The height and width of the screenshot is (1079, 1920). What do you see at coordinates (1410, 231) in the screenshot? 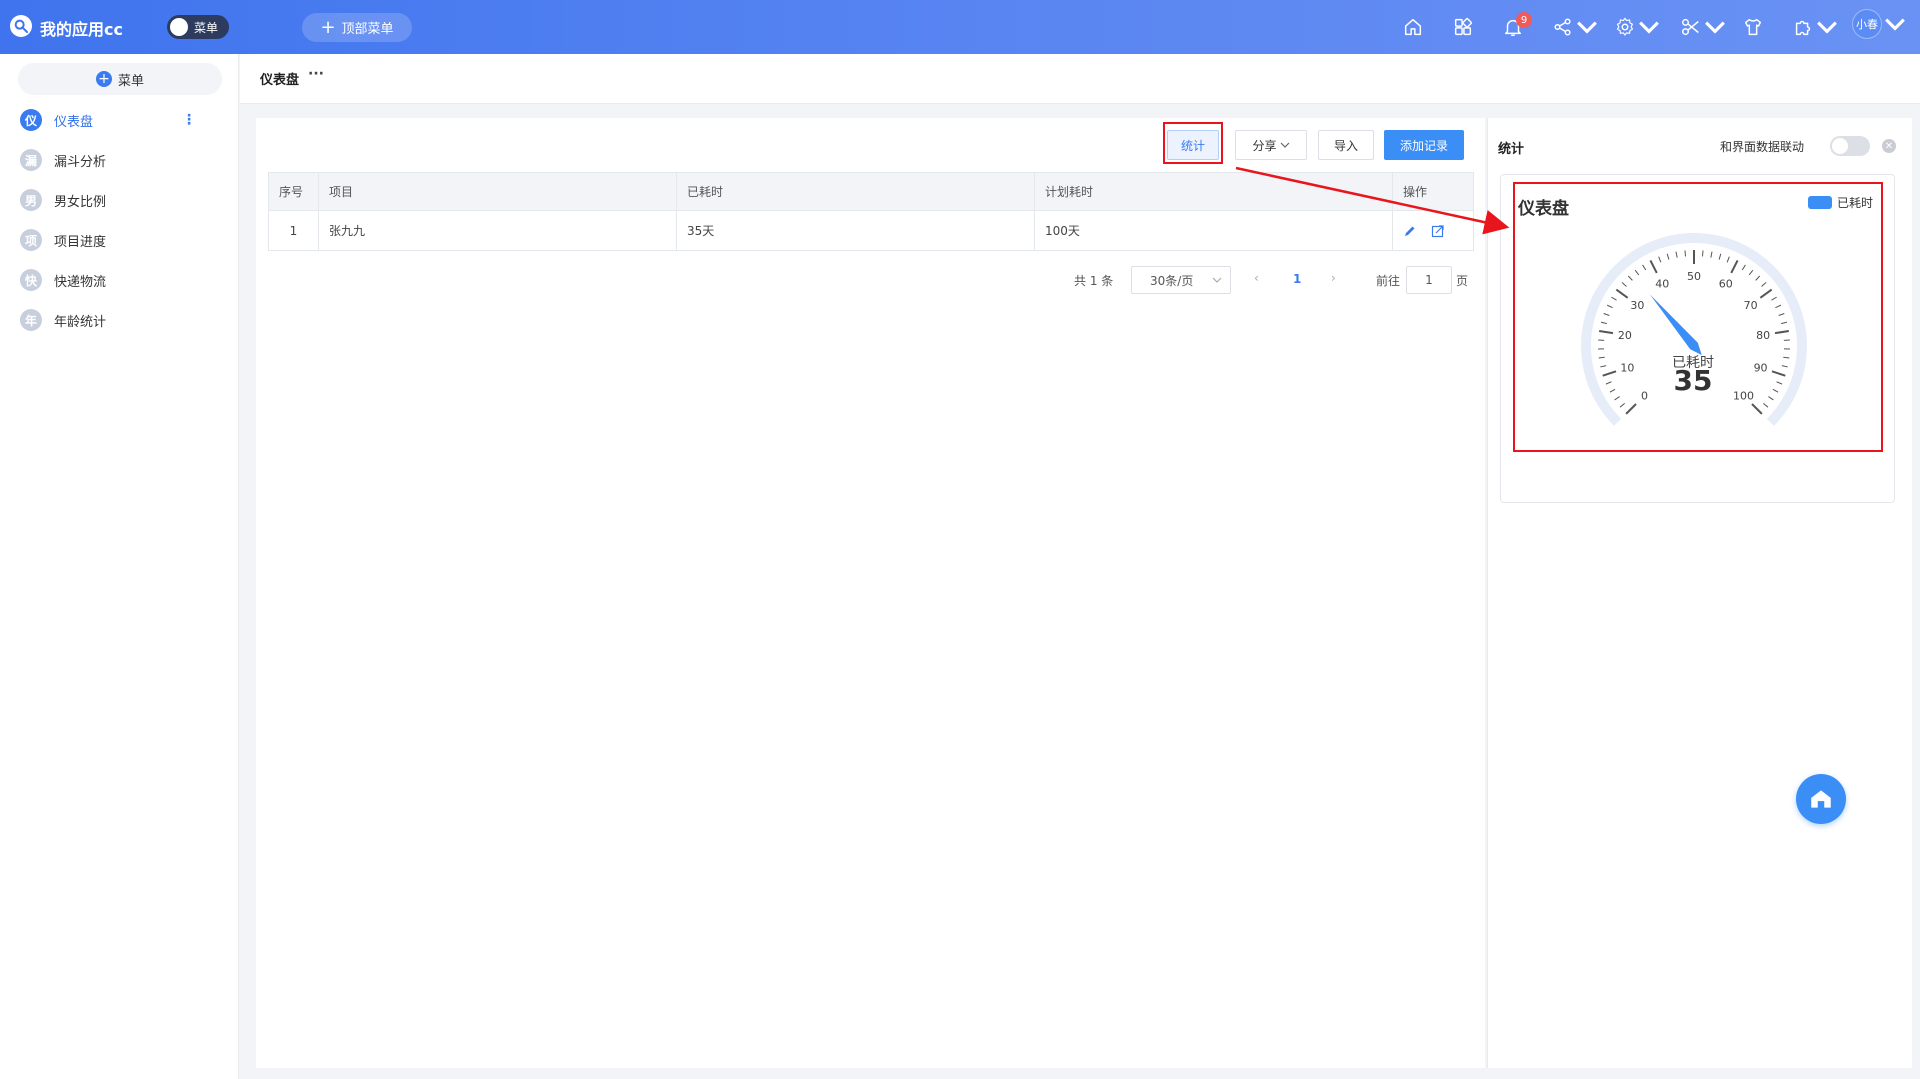
I see `edit-pencil-icon` at bounding box center [1410, 231].